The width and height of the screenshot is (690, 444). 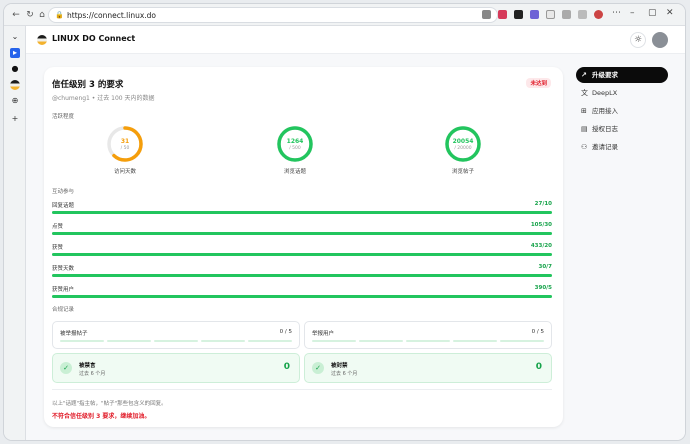 What do you see at coordinates (125, 141) in the screenshot?
I see `ring-value: 31` at bounding box center [125, 141].